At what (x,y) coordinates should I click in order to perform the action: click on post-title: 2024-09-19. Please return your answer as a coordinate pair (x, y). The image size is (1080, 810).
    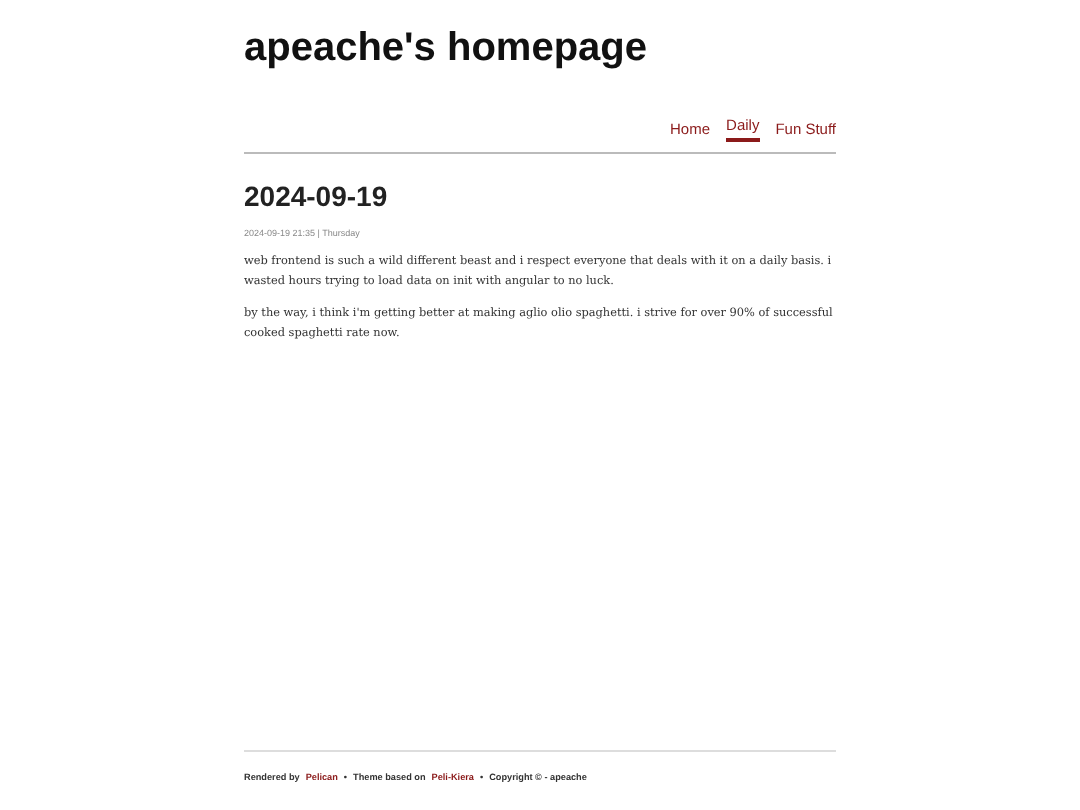
    Looking at the image, I should click on (317, 196).